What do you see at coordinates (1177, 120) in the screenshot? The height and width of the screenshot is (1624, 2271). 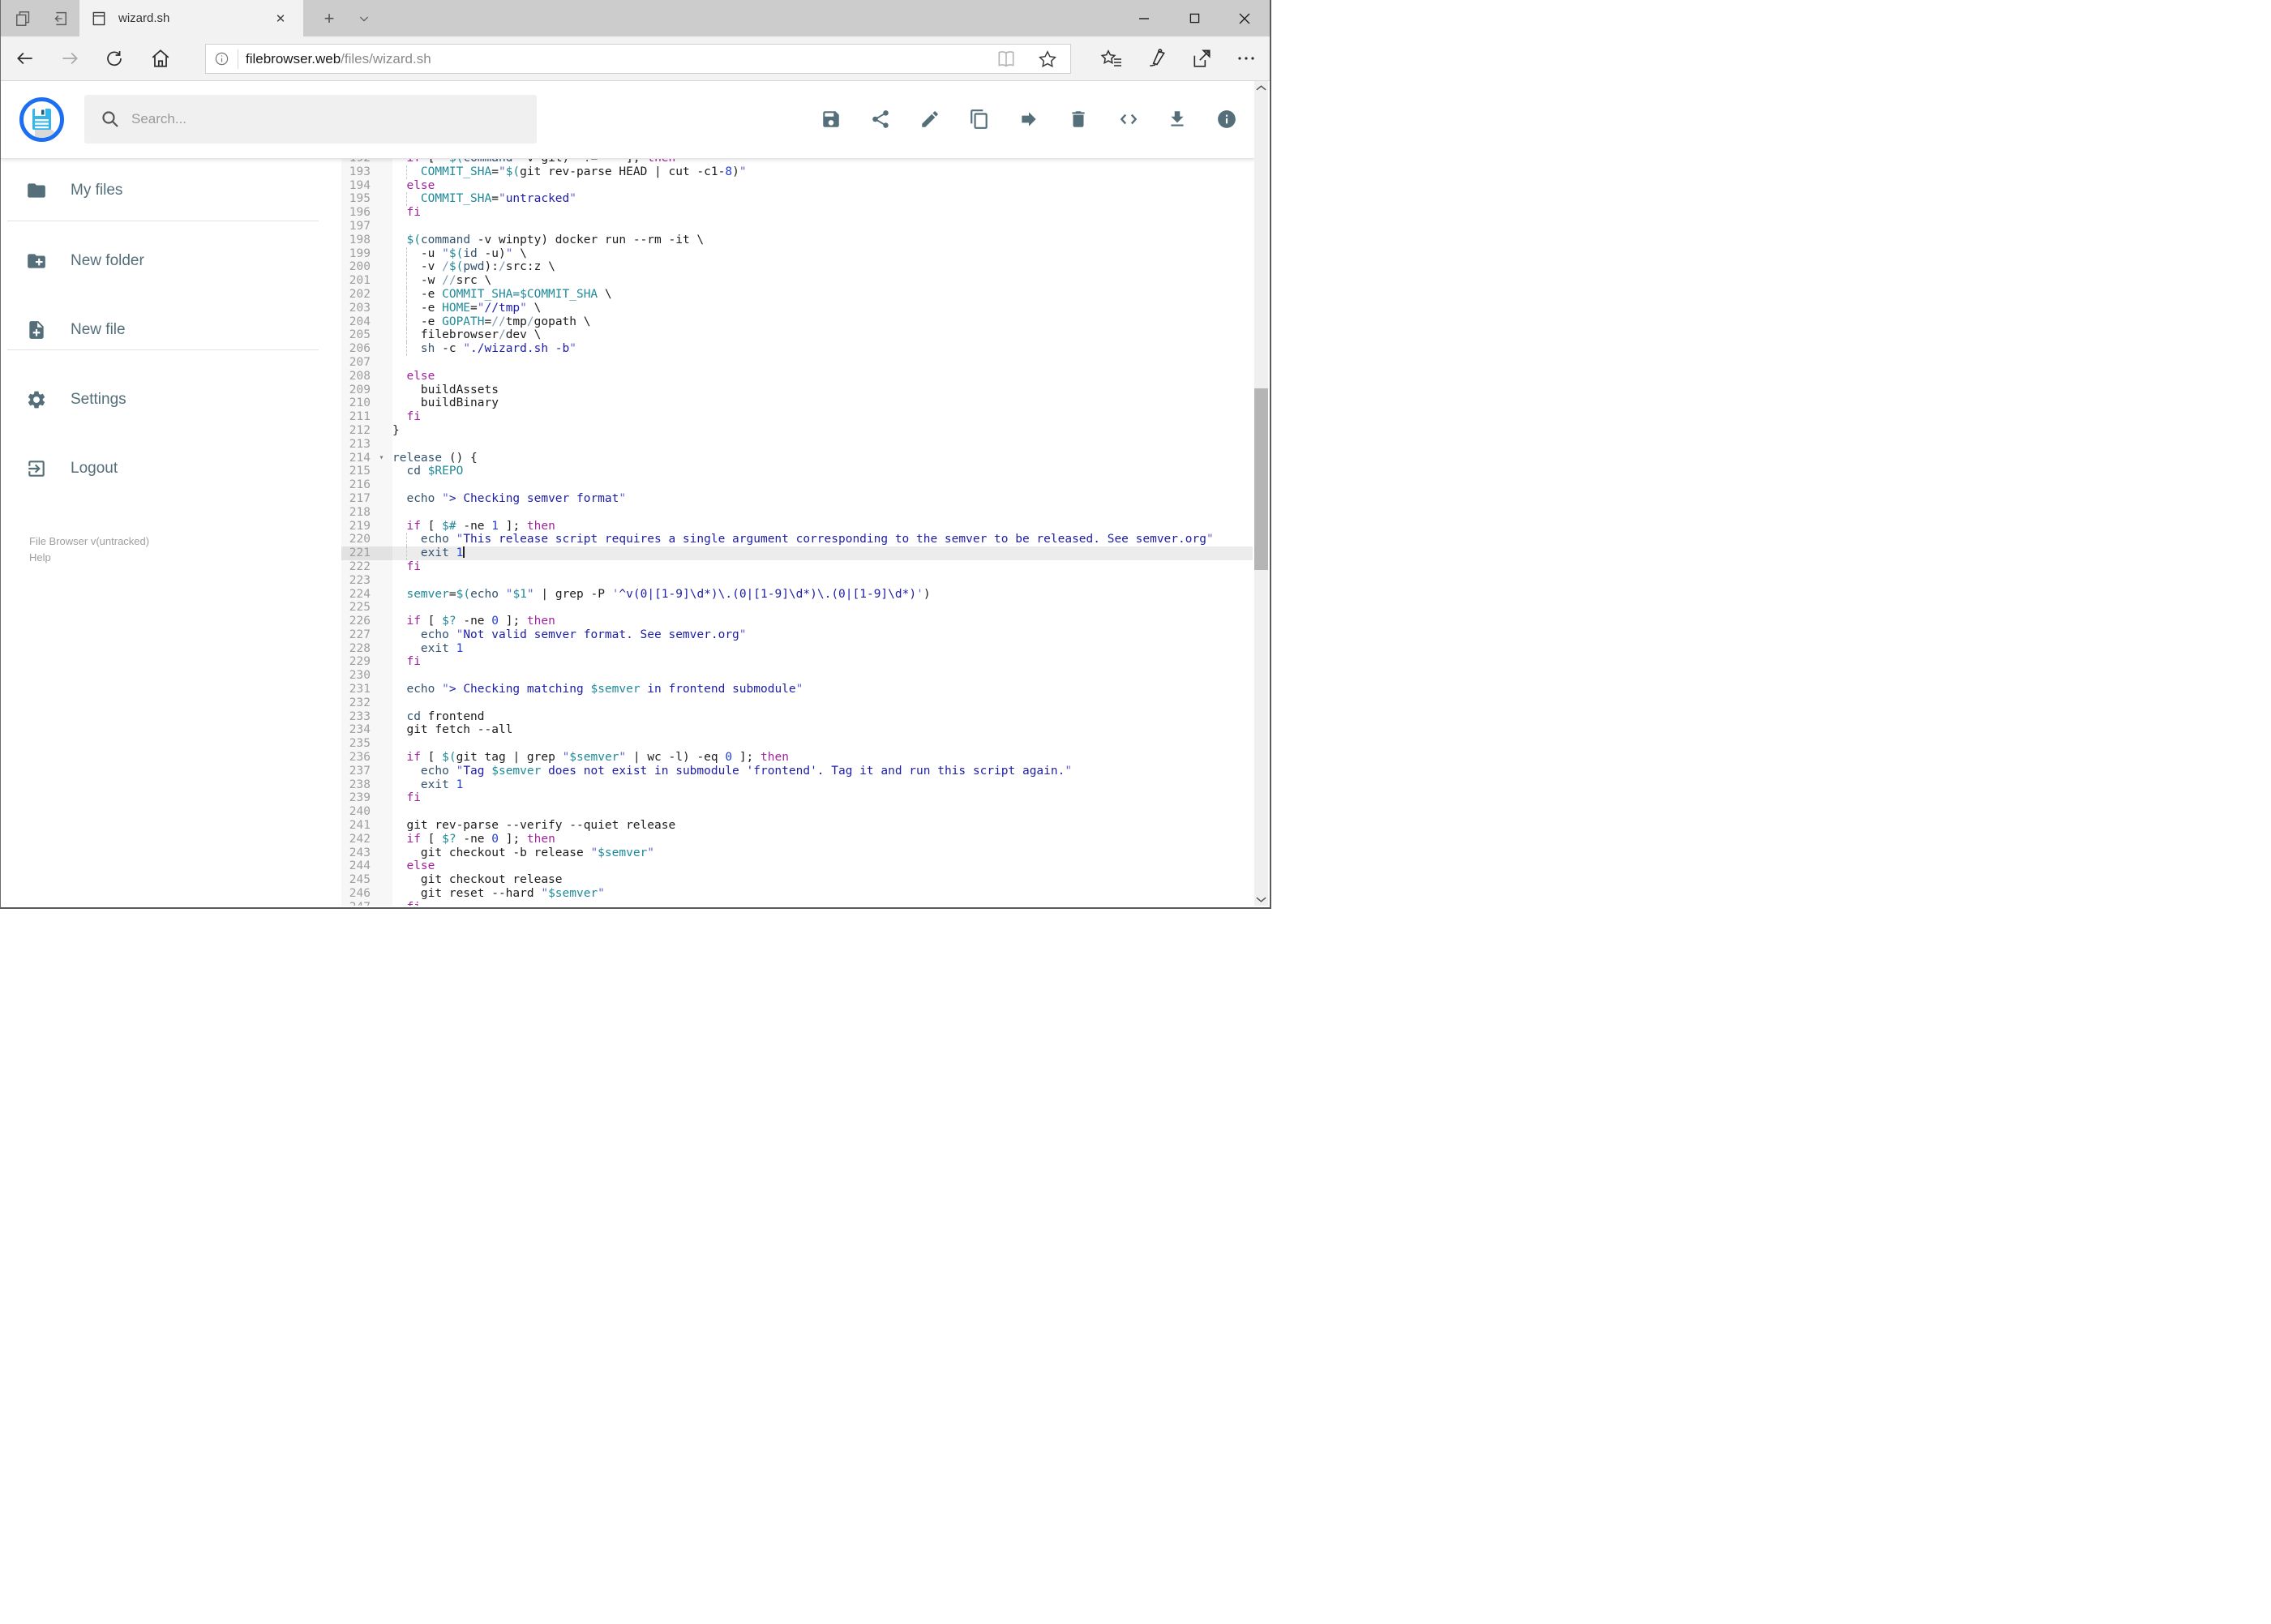 I see `download-button` at bounding box center [1177, 120].